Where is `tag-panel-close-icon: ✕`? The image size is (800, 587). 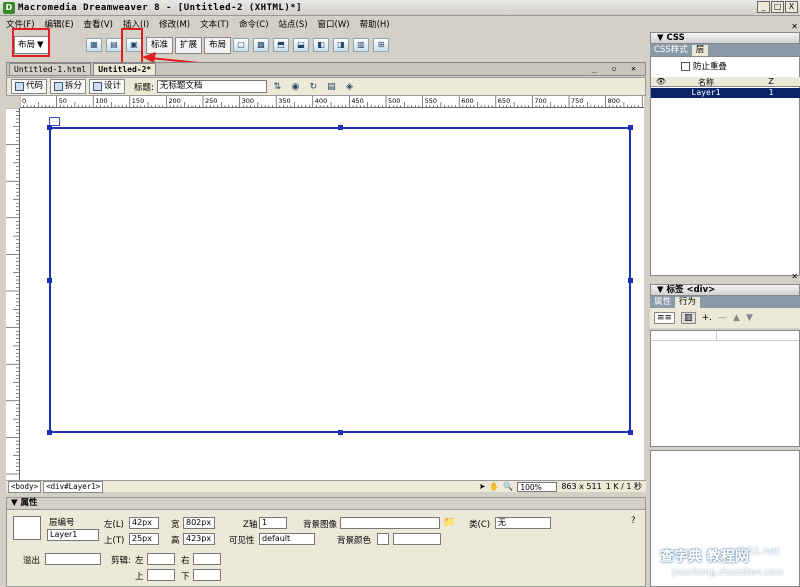
tag-panel-close-icon: ✕ is located at coordinates (794, 276).